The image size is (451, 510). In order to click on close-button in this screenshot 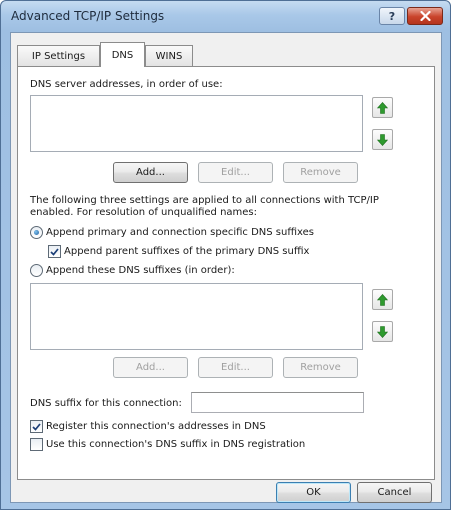, I will do `click(425, 16)`.